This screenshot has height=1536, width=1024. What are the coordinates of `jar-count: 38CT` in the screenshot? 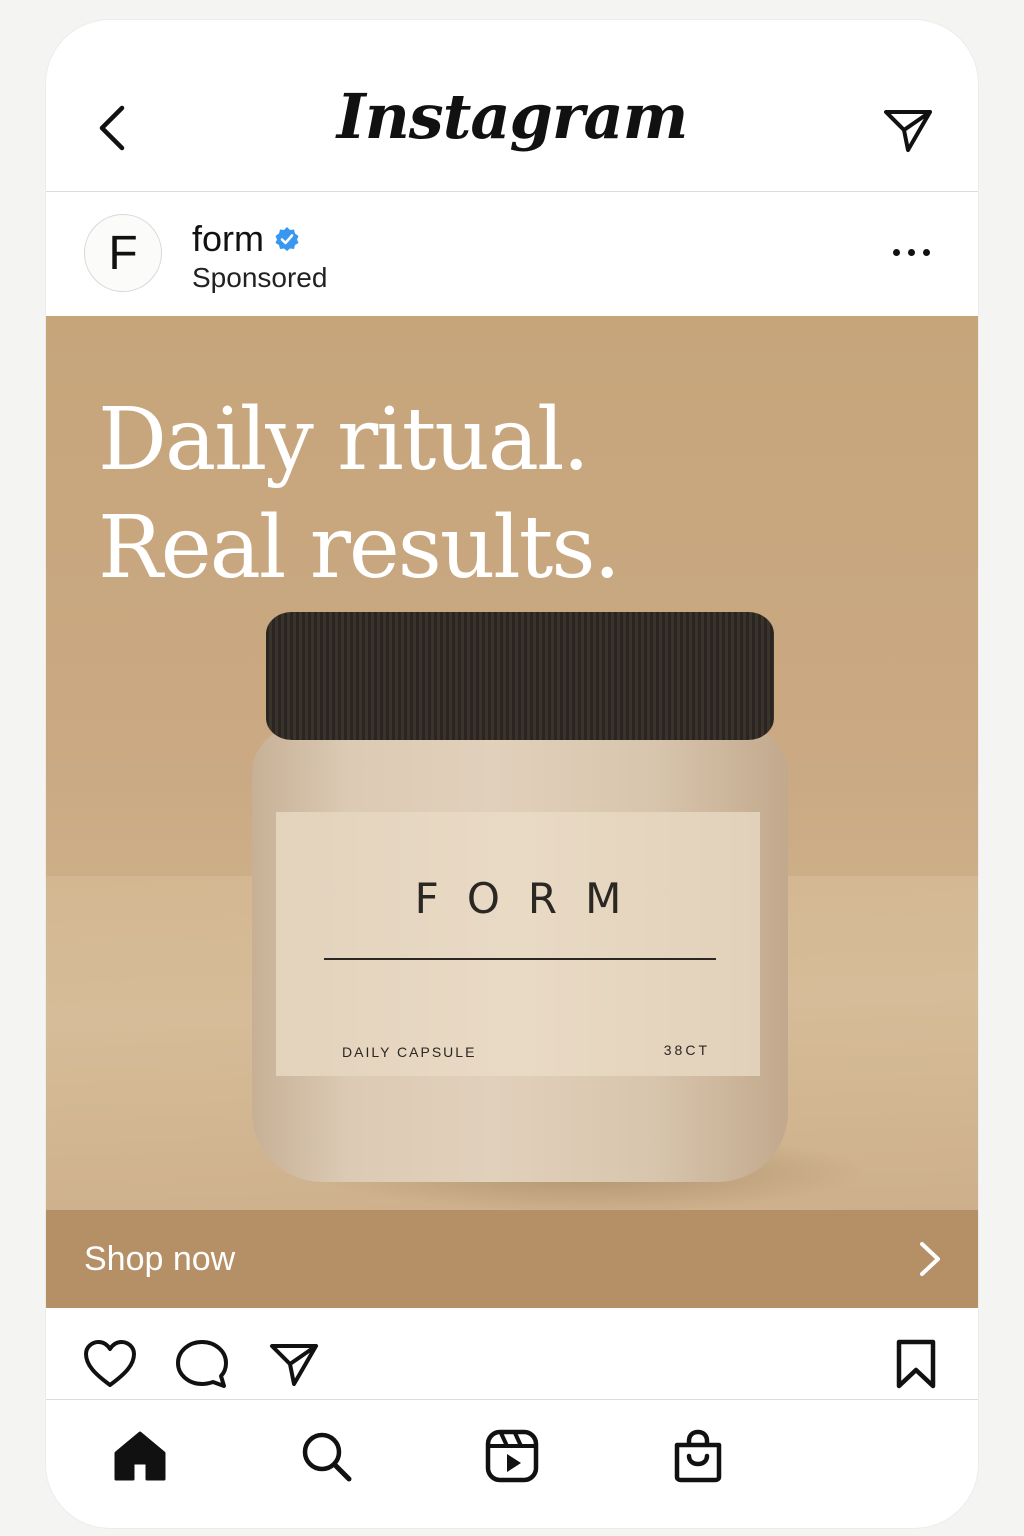 It's located at (686, 1050).